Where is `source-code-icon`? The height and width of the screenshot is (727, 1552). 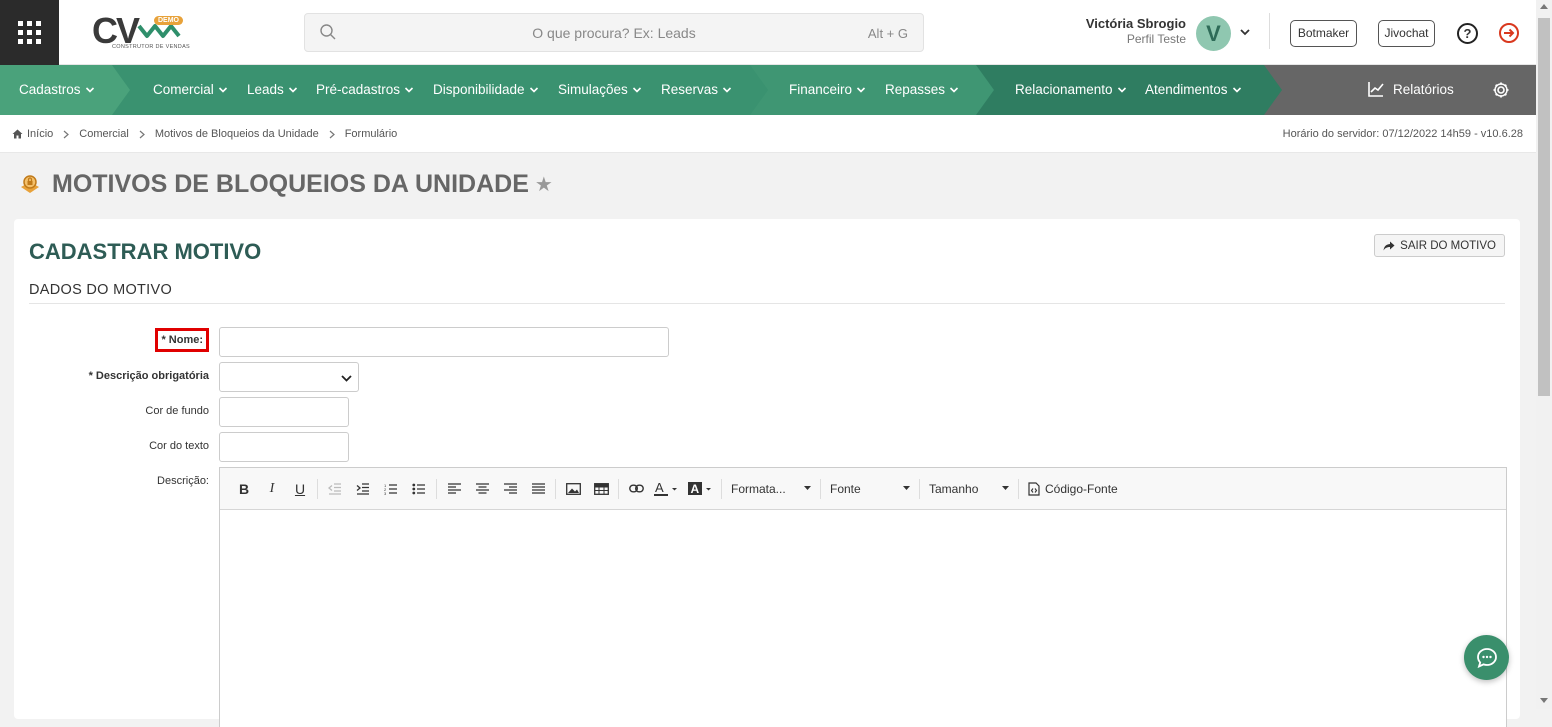 source-code-icon is located at coordinates (1034, 488).